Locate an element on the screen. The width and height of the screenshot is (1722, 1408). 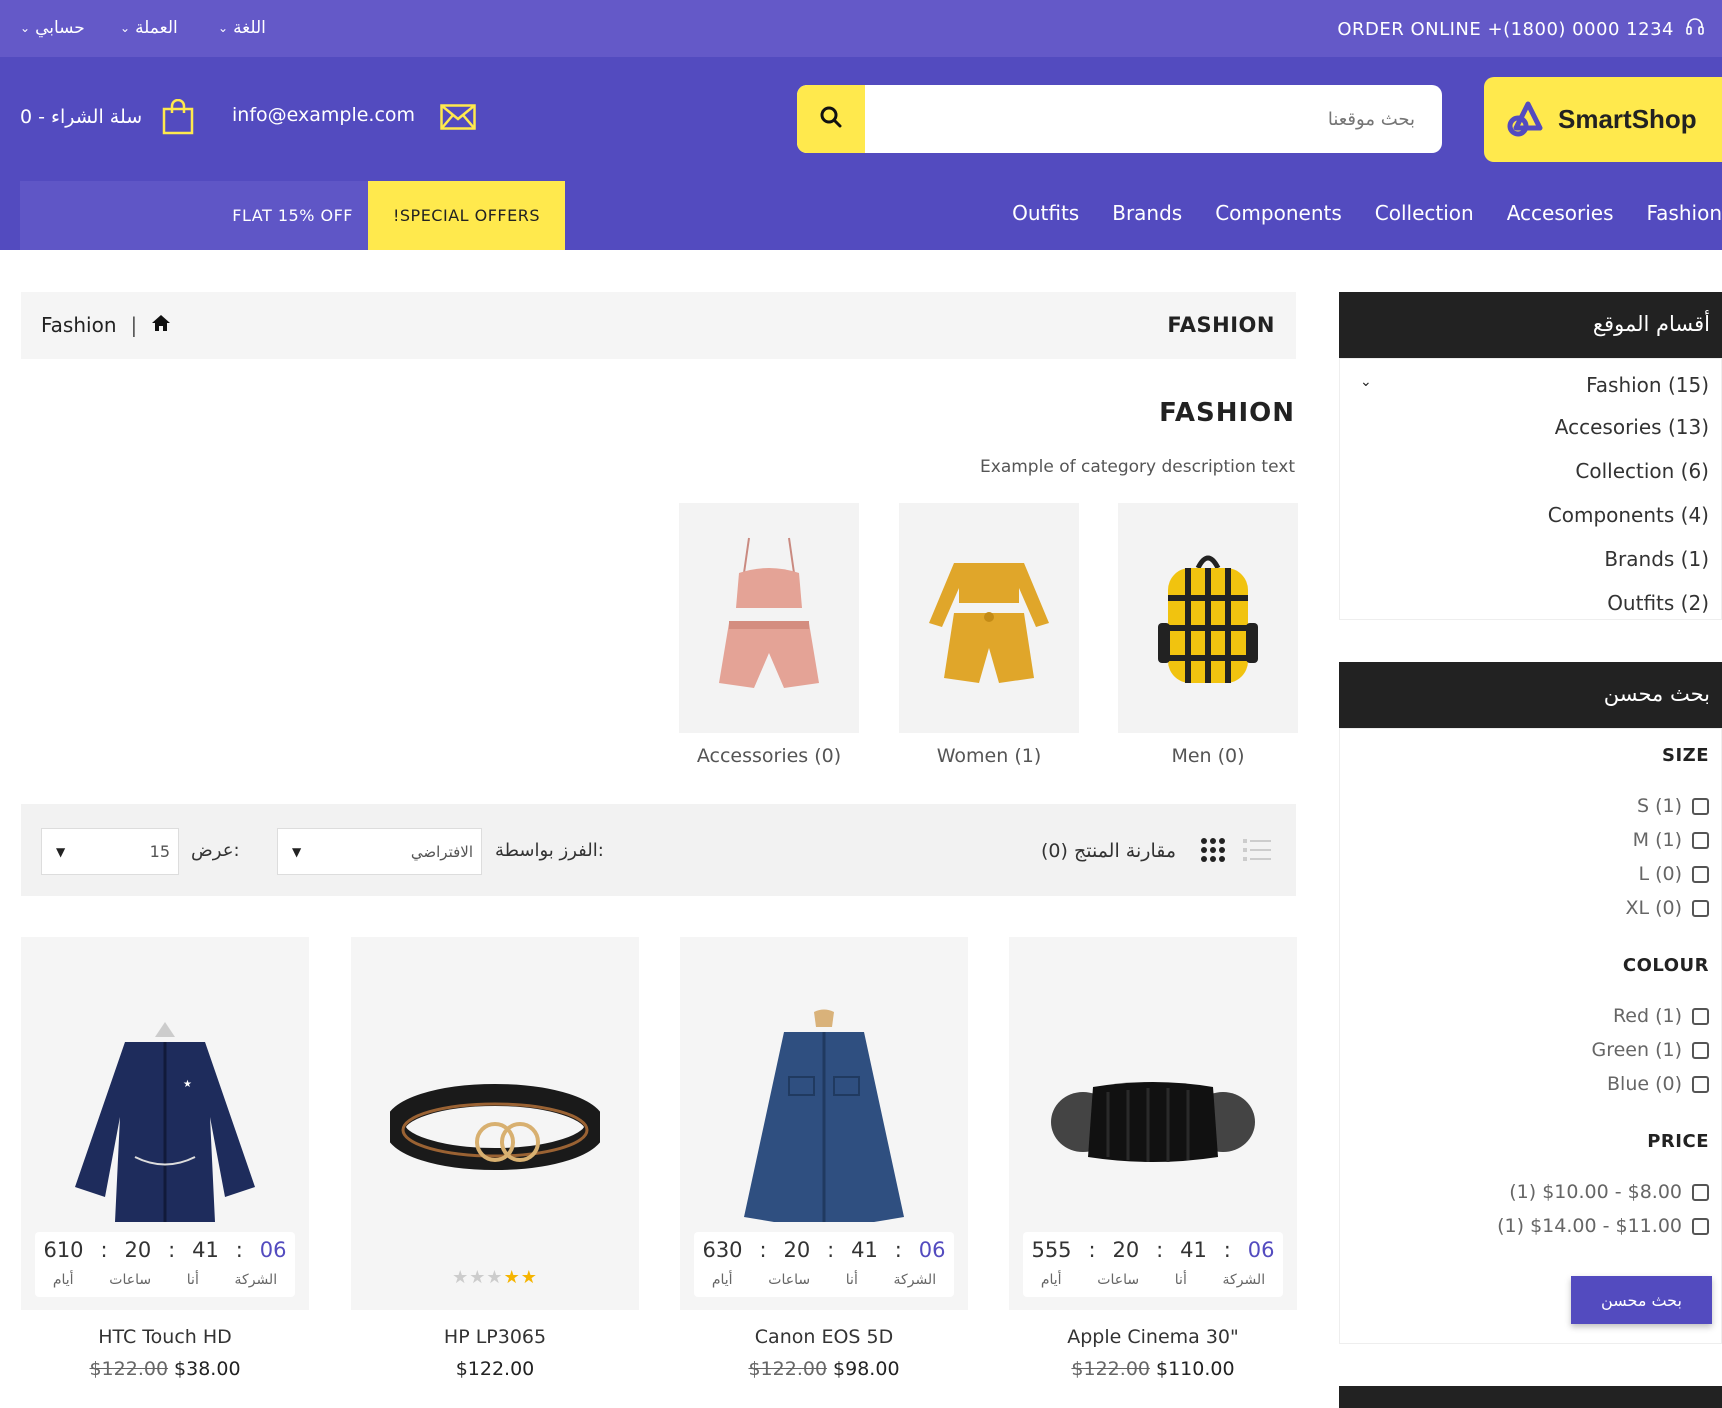
belt-image is located at coordinates (495, 1127).